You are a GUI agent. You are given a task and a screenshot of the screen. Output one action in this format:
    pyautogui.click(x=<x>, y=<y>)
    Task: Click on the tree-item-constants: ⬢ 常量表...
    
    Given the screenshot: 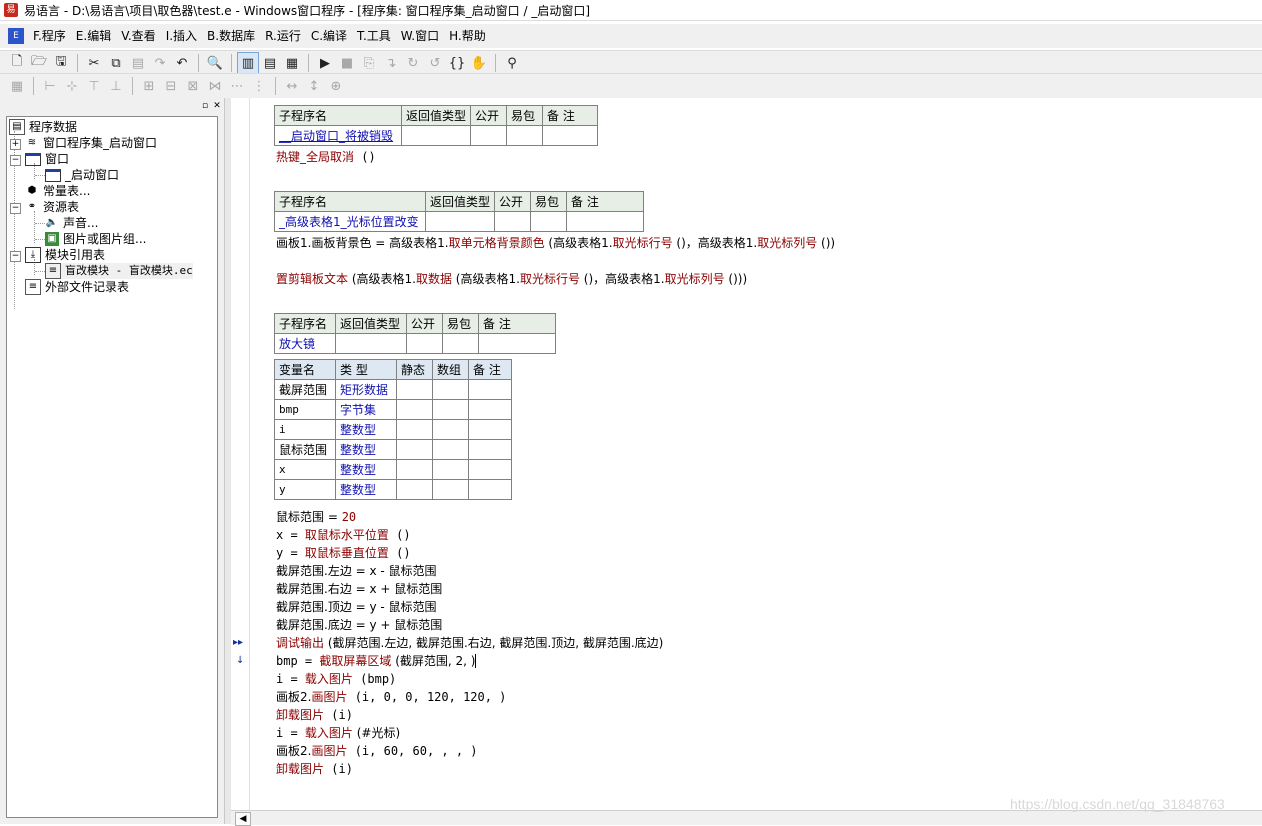 What is the action you would take?
    pyautogui.click(x=58, y=191)
    